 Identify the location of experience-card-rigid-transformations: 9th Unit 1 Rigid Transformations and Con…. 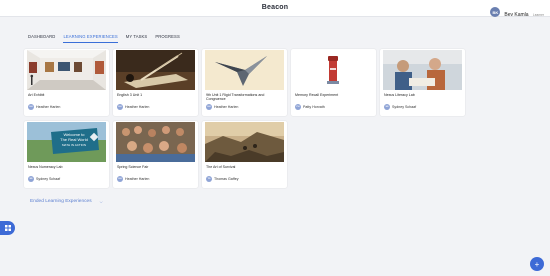
(244, 82).